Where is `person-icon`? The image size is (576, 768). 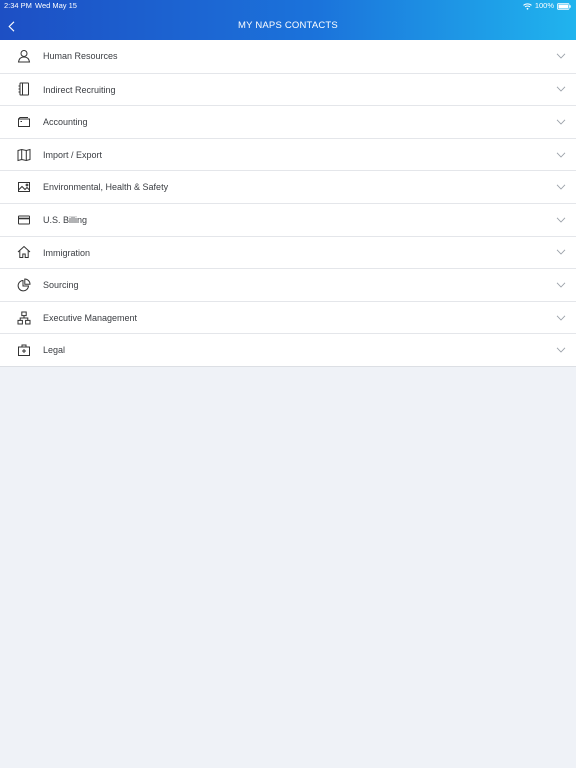
person-icon is located at coordinates (24, 56).